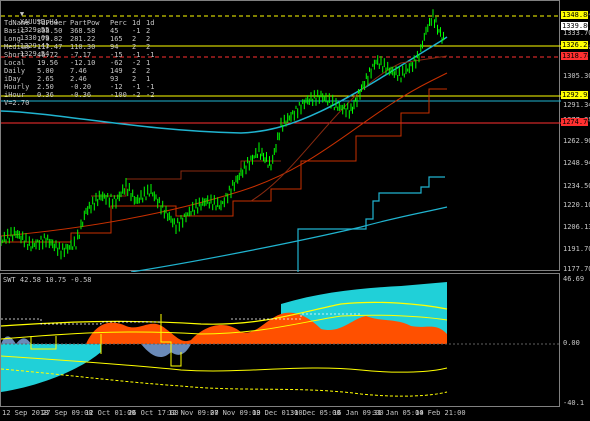  I want to click on stats-cell: Local, so click(15, 63).